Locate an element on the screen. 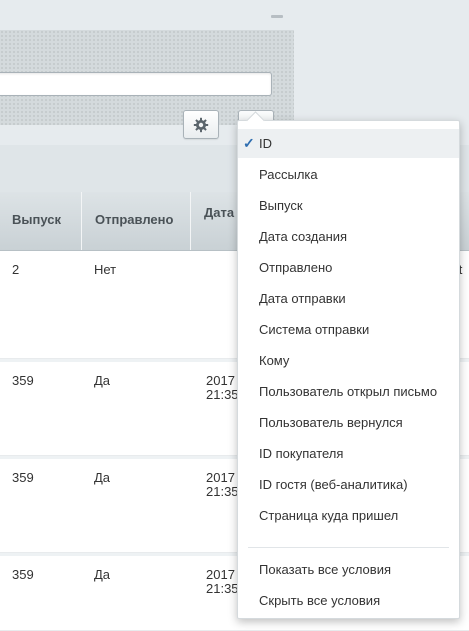 This screenshot has width=469, height=631. menu-divider is located at coordinates (348, 547).